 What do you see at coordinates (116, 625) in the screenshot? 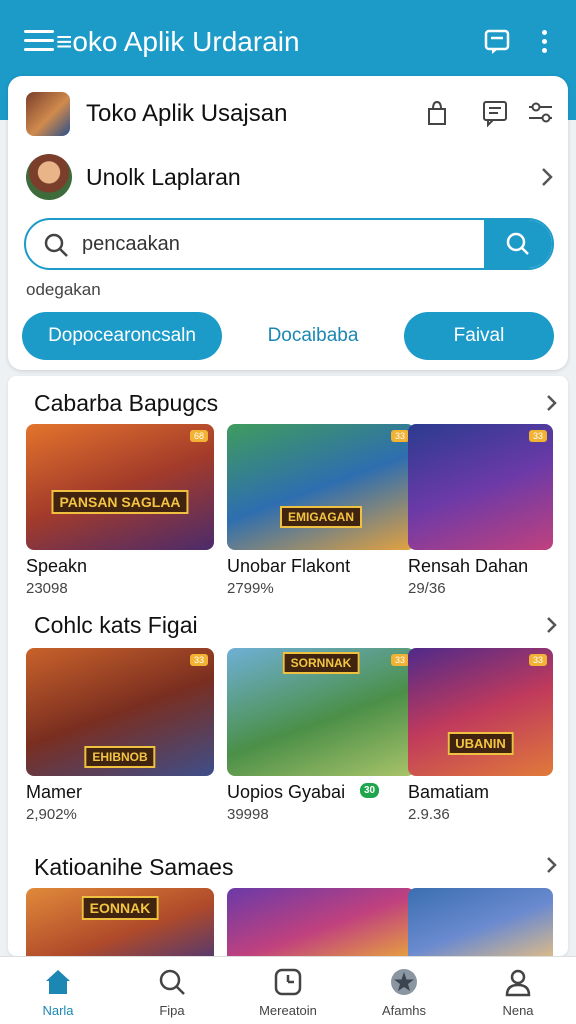
I see `section-title: Cohlc kats Figai` at bounding box center [116, 625].